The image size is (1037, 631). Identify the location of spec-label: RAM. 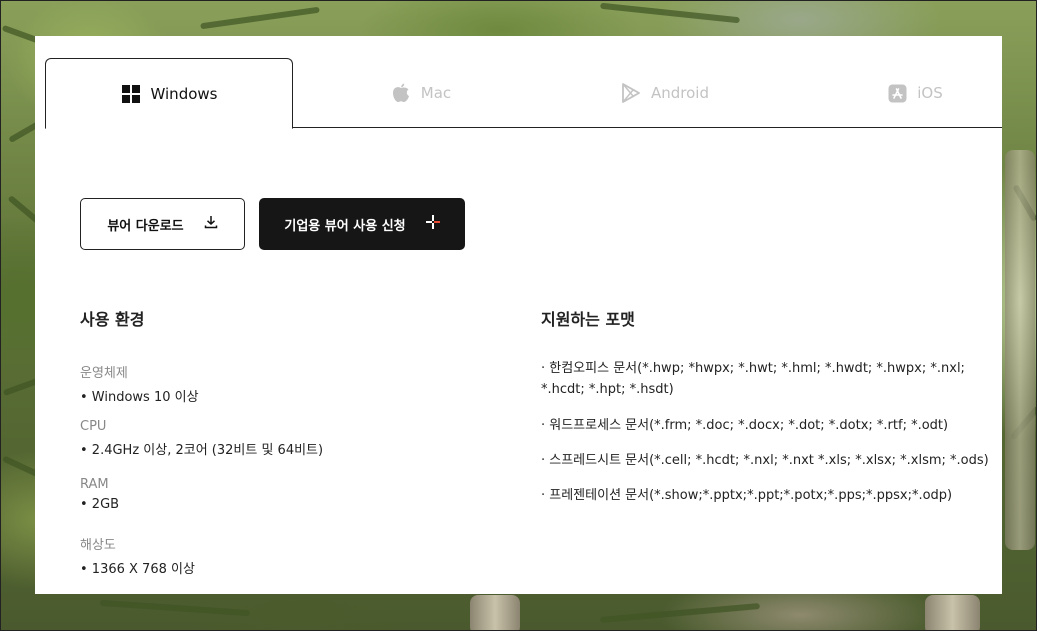
(94, 484).